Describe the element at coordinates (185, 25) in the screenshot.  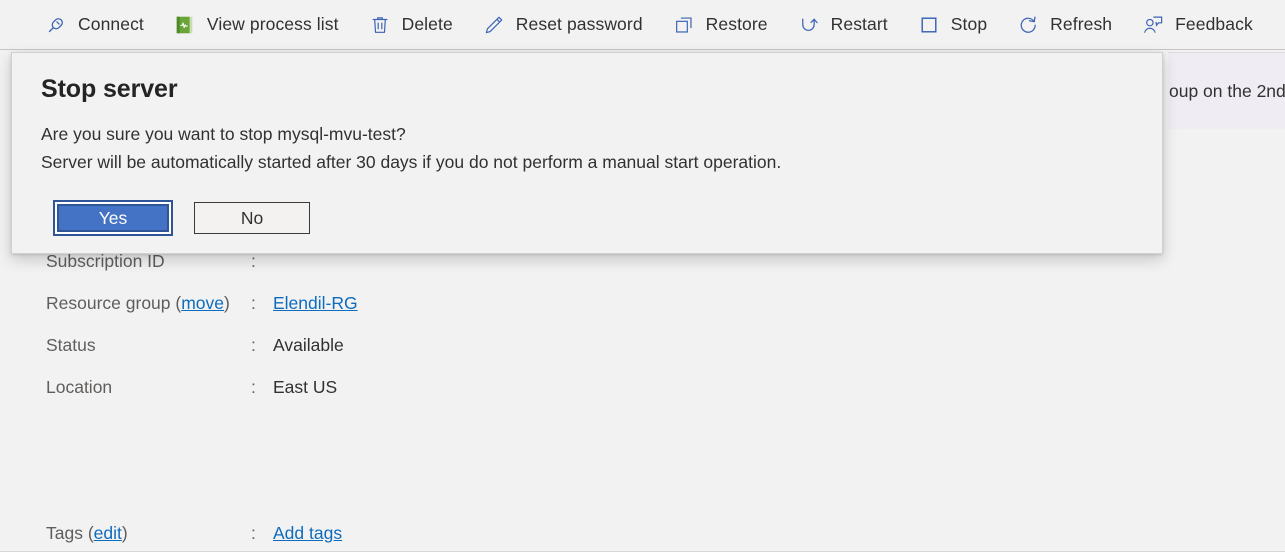
I see `process-list-book-icon` at that location.